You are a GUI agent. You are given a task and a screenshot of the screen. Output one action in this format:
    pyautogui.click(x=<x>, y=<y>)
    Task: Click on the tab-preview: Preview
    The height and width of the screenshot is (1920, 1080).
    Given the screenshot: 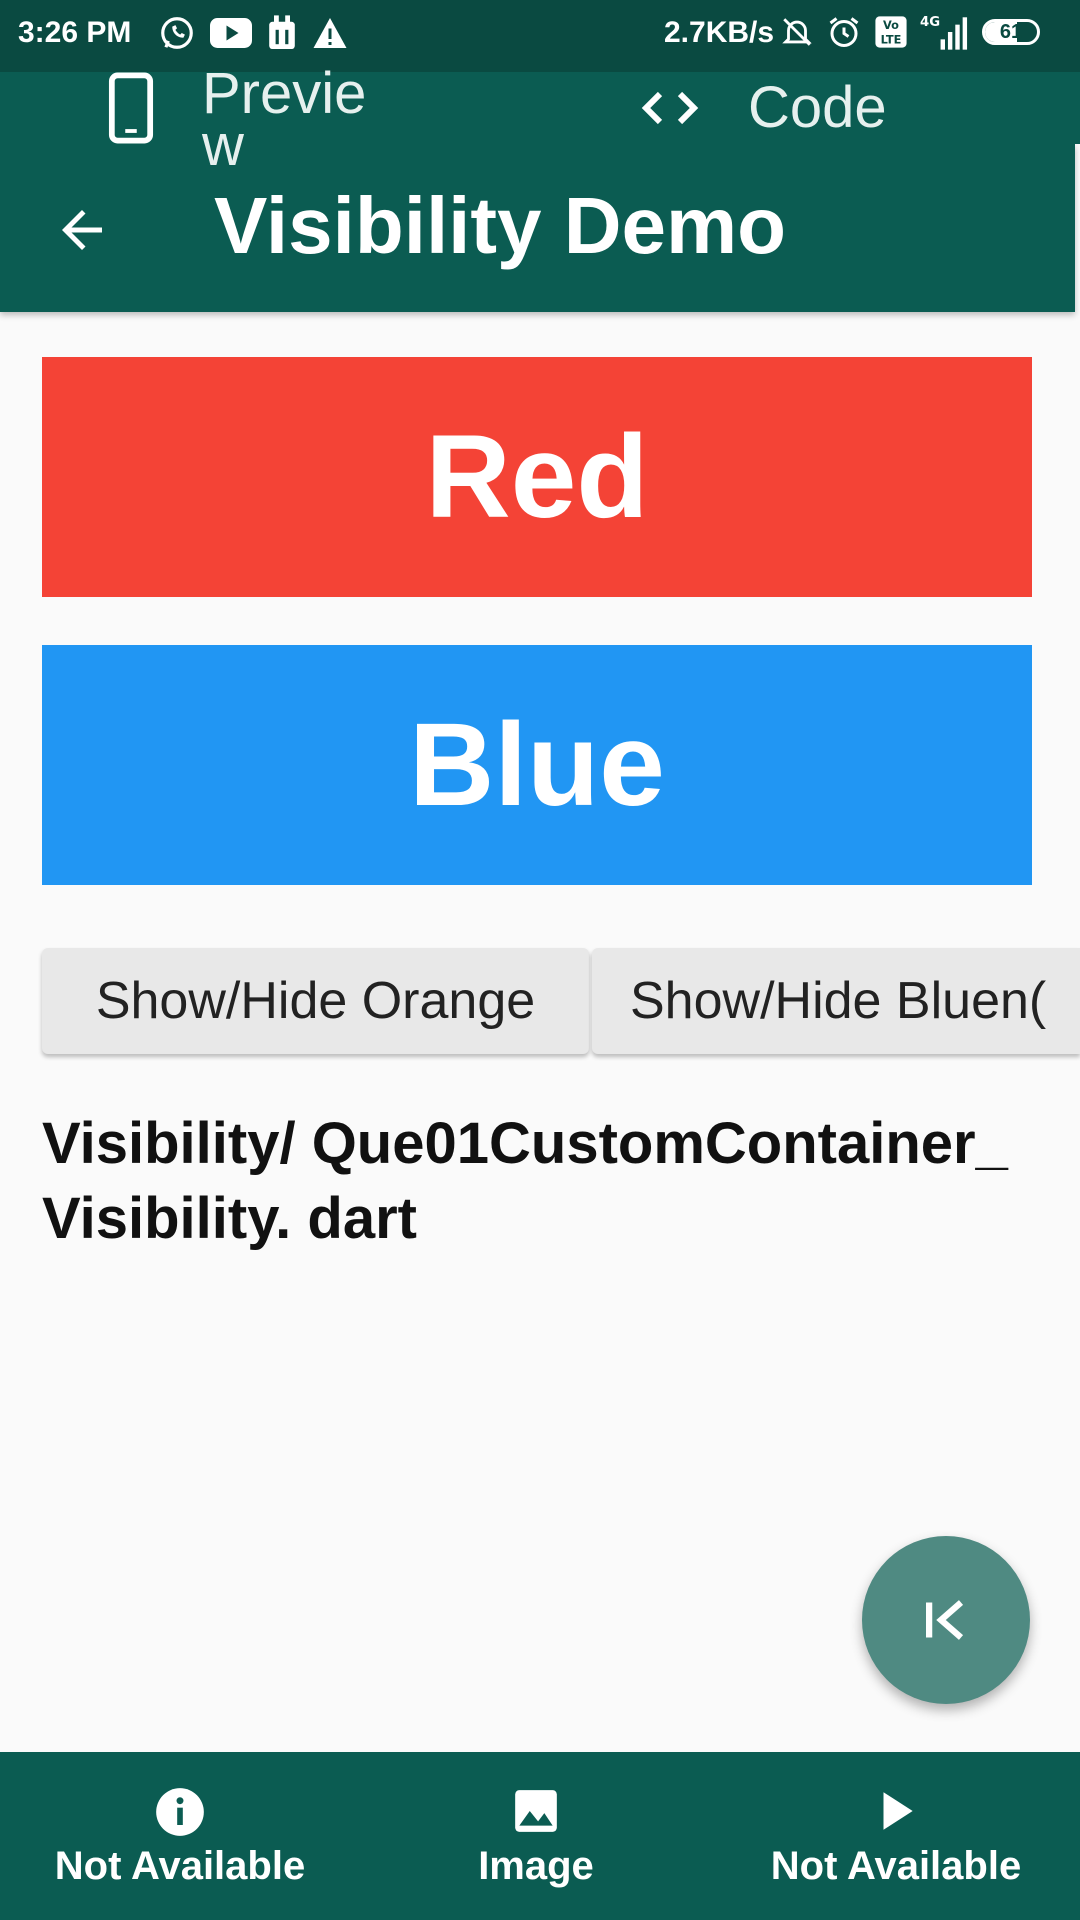 What is the action you would take?
    pyautogui.click(x=240, y=120)
    